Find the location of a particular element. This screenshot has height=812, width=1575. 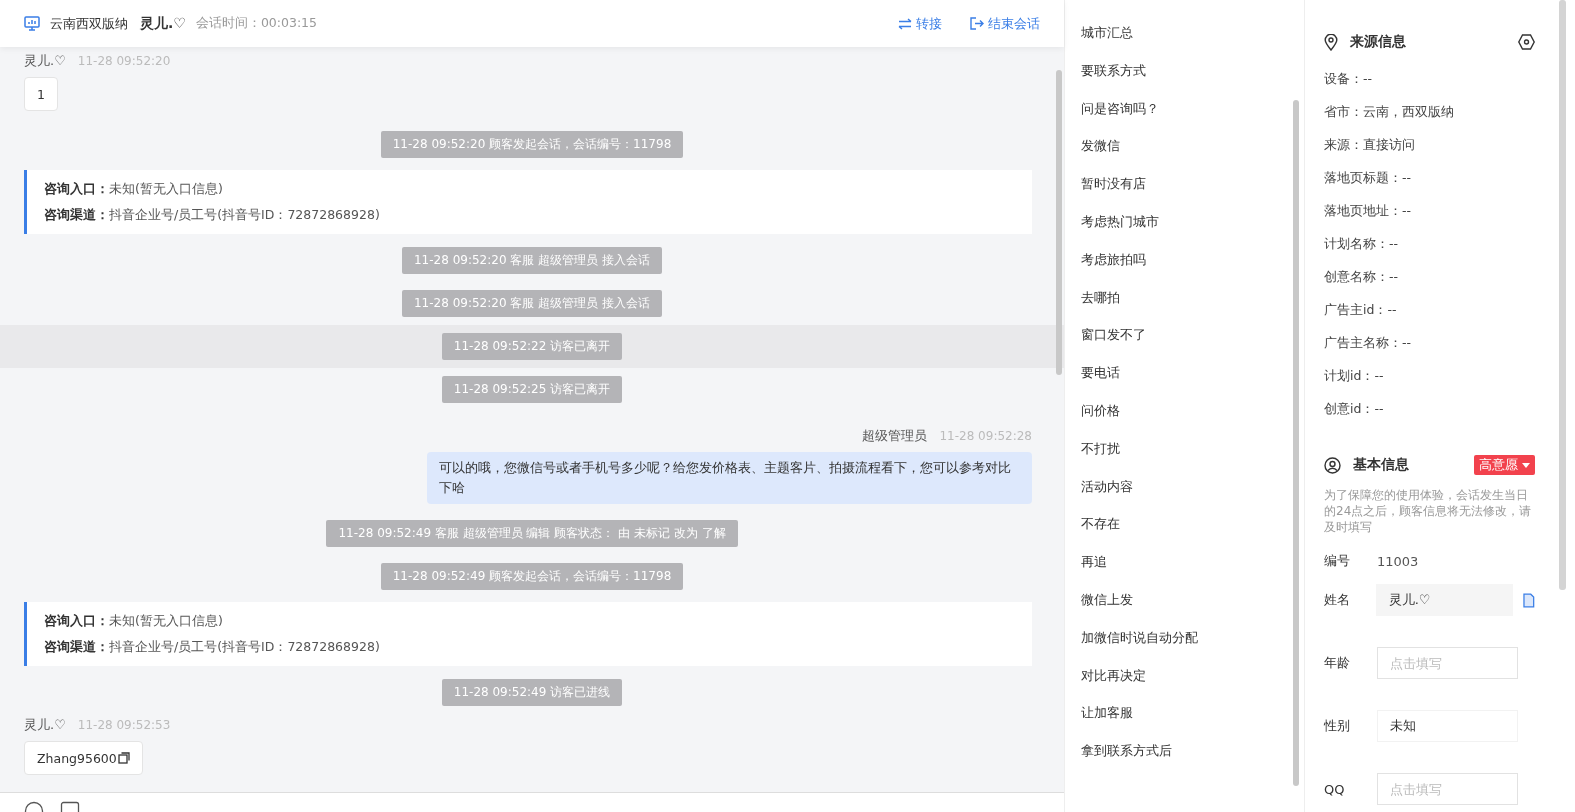

source-field: 创意名称：-- is located at coordinates (1429, 276).